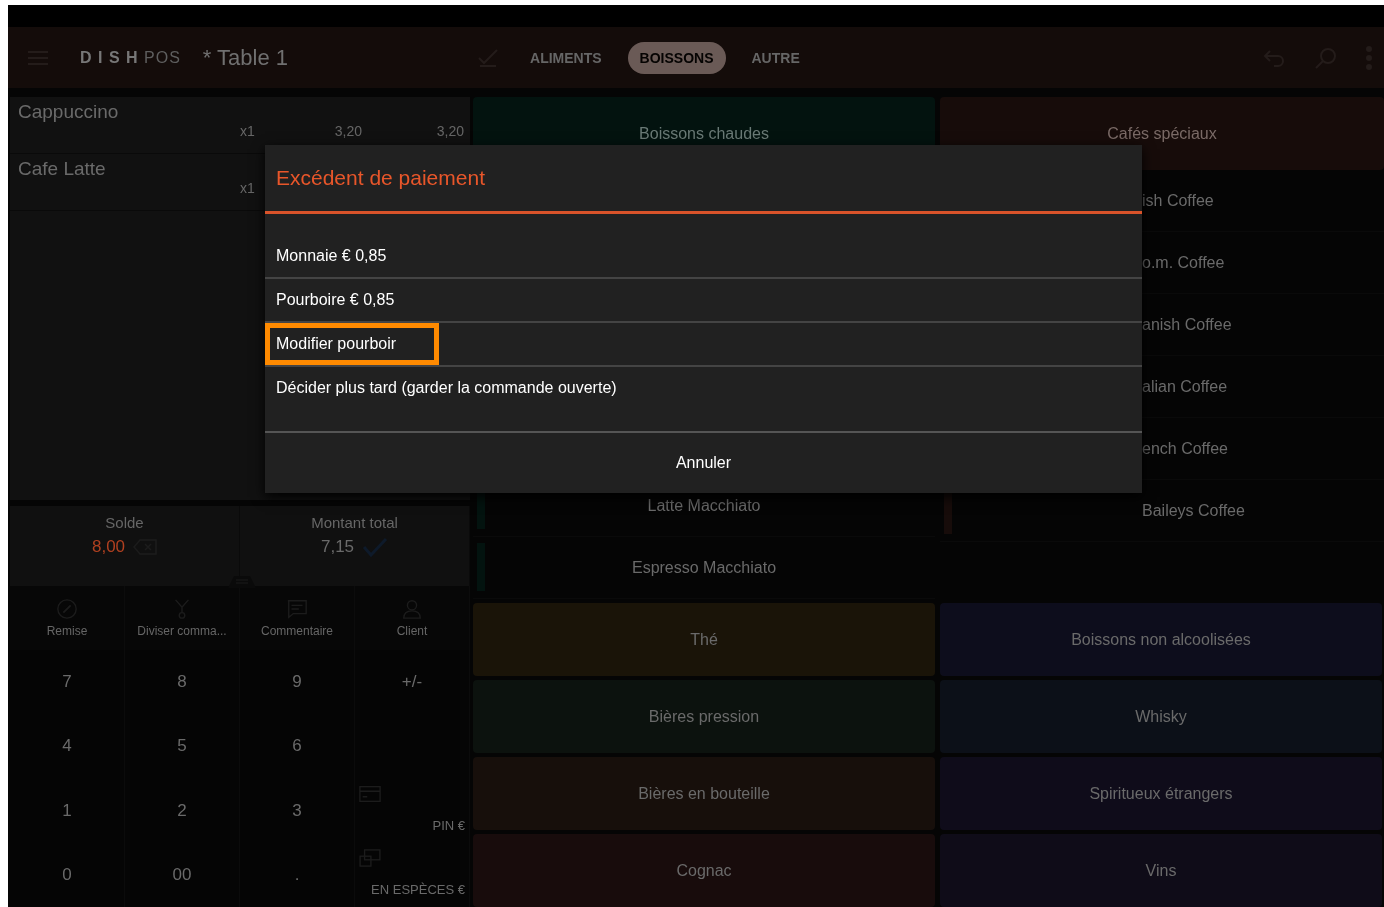 Image resolution: width=1384 pixels, height=907 pixels. I want to click on category-tile: Spiritueux étrangers, so click(1161, 793).